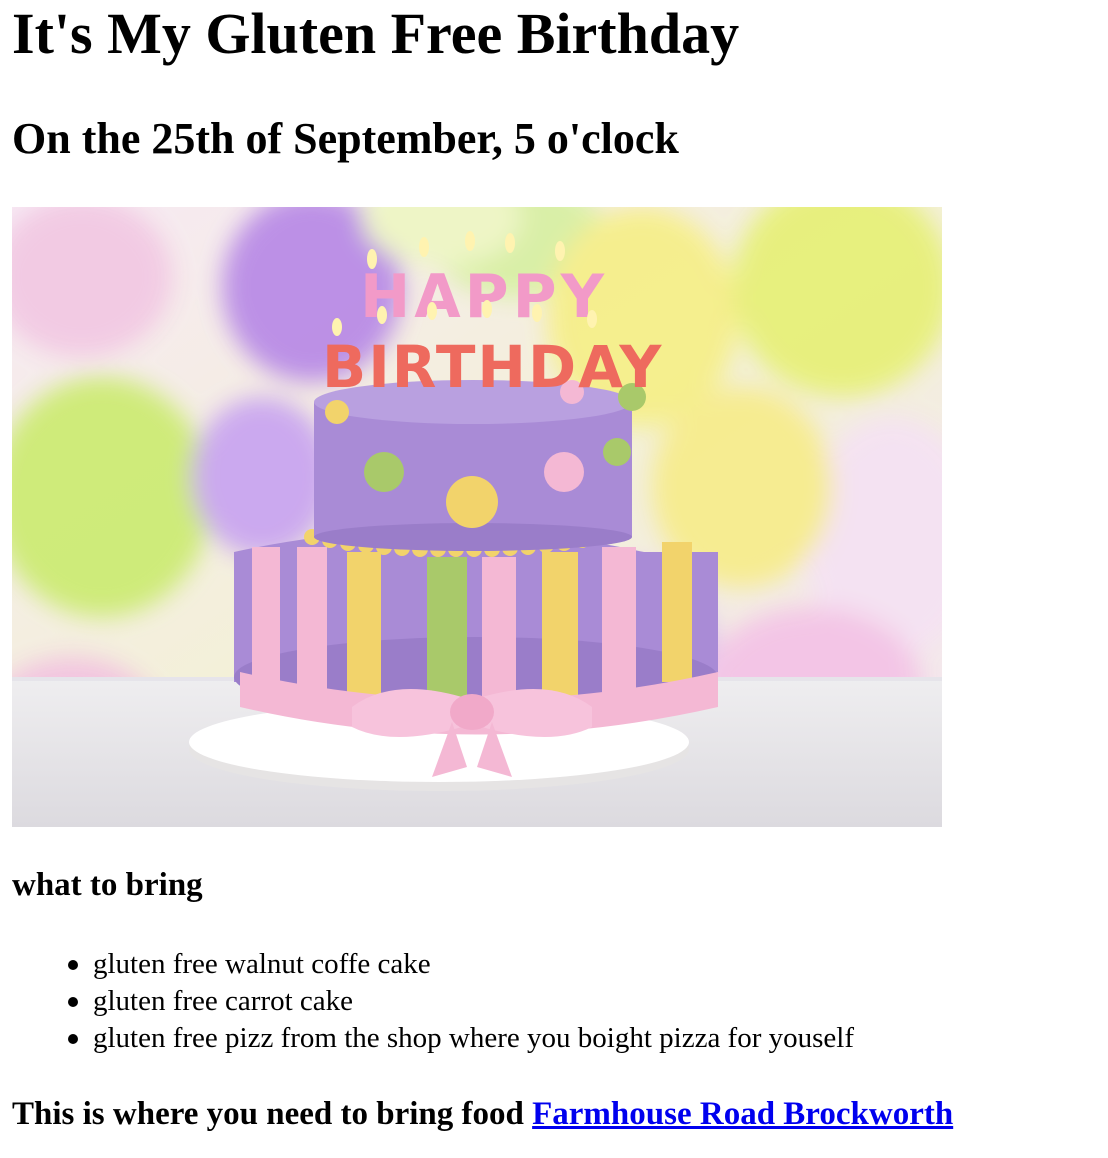 The height and width of the screenshot is (1158, 1108). I want to click on list-item-text: gluten free walnut coffe cake, so click(262, 964).